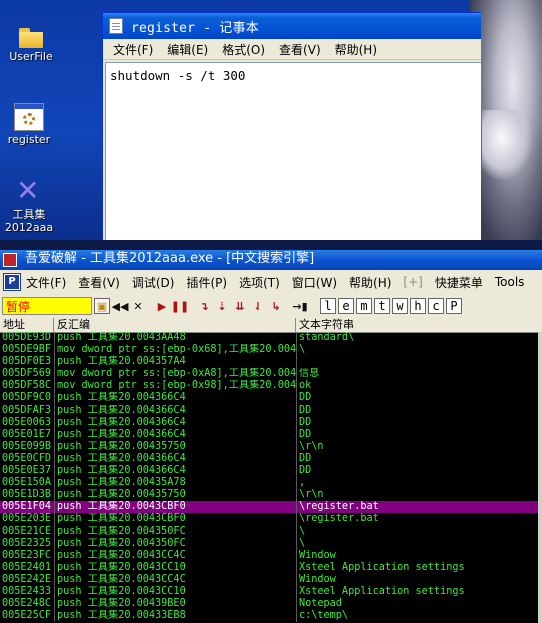  What do you see at coordinates (269, 446) in the screenshot?
I see `table-row: 005E099B push 工具集20.00435750 \r\n` at bounding box center [269, 446].